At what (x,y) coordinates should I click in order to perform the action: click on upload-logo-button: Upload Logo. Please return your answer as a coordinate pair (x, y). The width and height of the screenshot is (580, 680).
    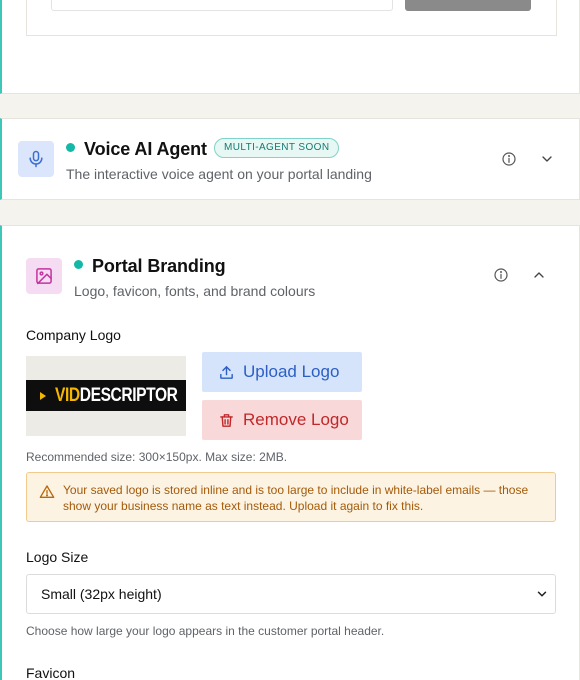
    Looking at the image, I should click on (282, 372).